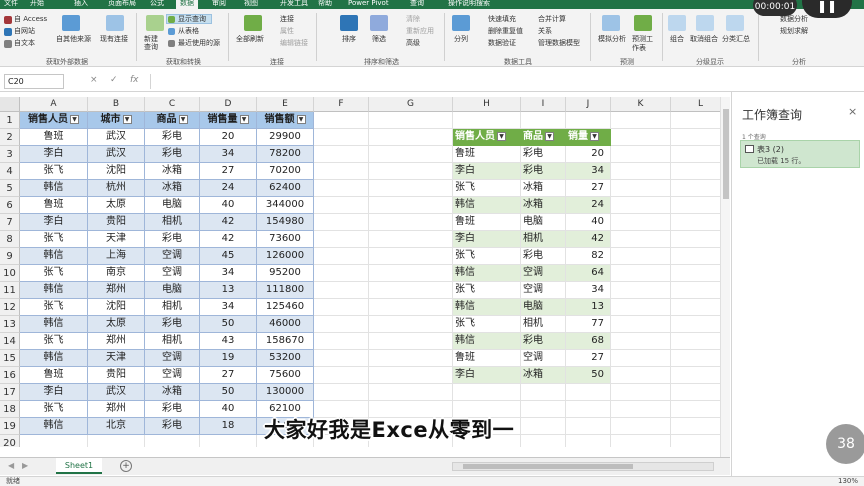  I want to click on column-header: E, so click(285, 104).